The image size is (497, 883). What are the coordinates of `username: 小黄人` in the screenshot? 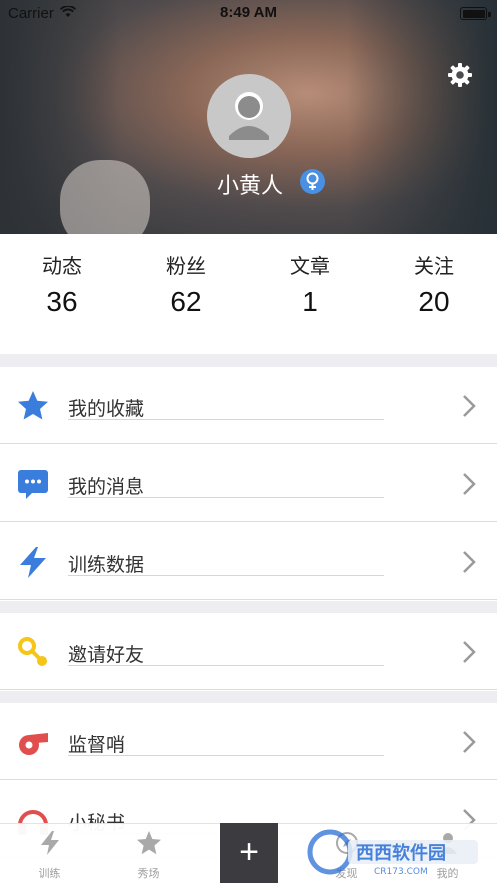 It's located at (249, 185).